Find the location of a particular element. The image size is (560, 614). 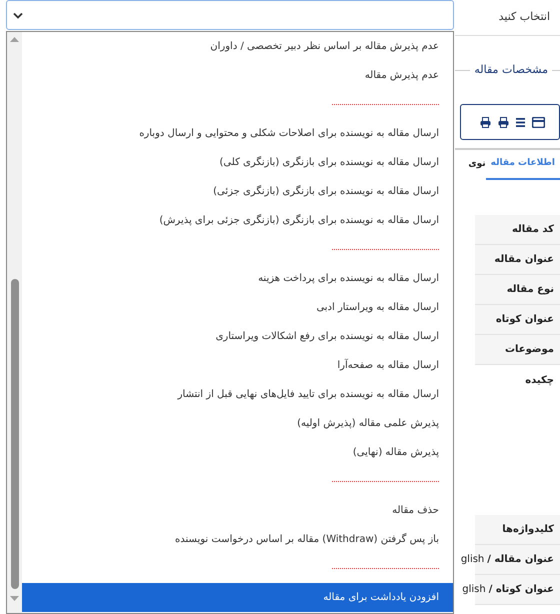

dropdown-option: ارسال مقاله به نویسنده برای پرداخت هزینه is located at coordinates (237, 278).